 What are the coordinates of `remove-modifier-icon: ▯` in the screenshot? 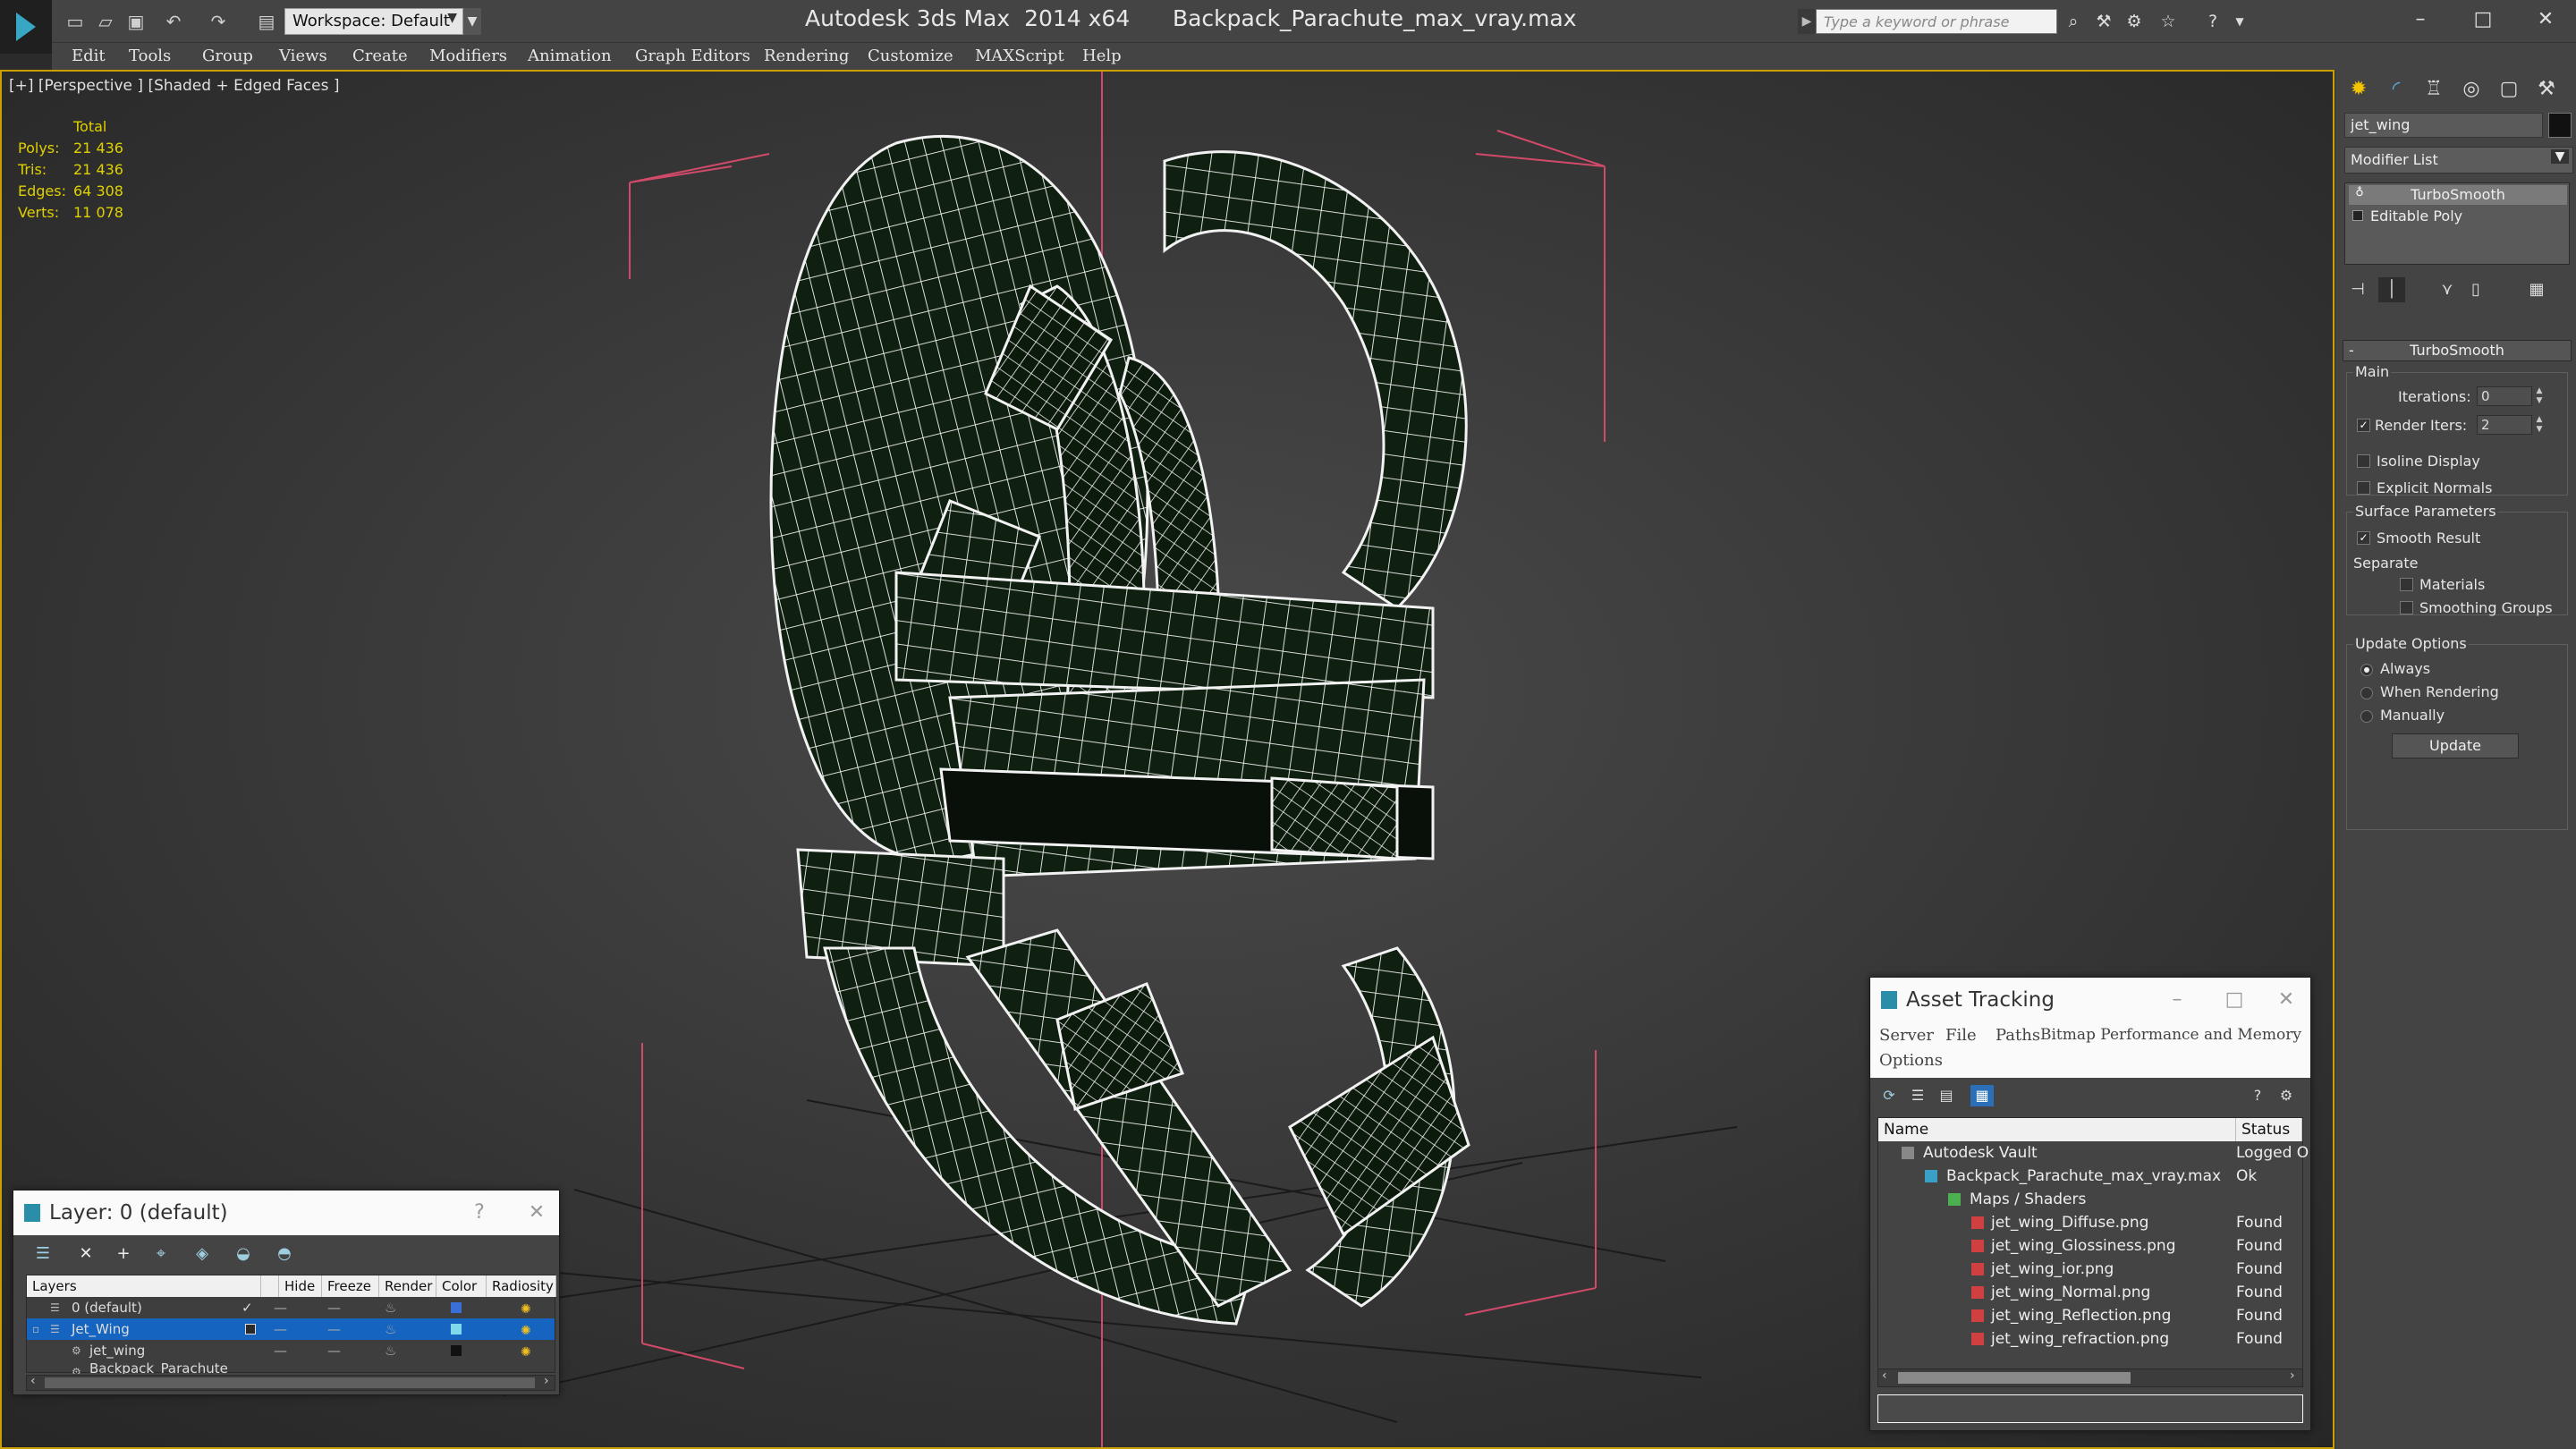 It's located at (2475, 289).